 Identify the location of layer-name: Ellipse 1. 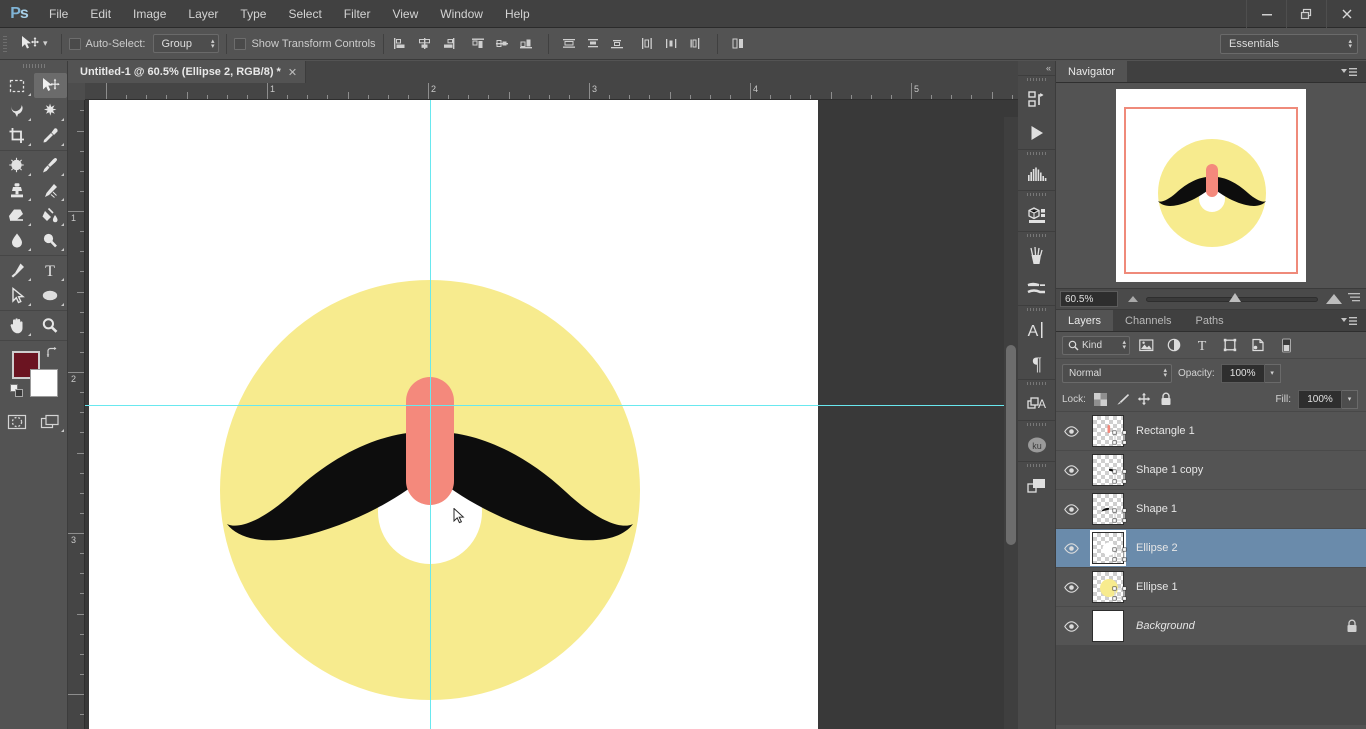
(1234, 587).